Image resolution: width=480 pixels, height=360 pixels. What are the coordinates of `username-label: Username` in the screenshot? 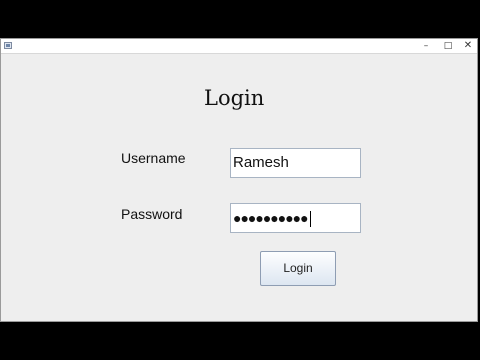 It's located at (153, 158).